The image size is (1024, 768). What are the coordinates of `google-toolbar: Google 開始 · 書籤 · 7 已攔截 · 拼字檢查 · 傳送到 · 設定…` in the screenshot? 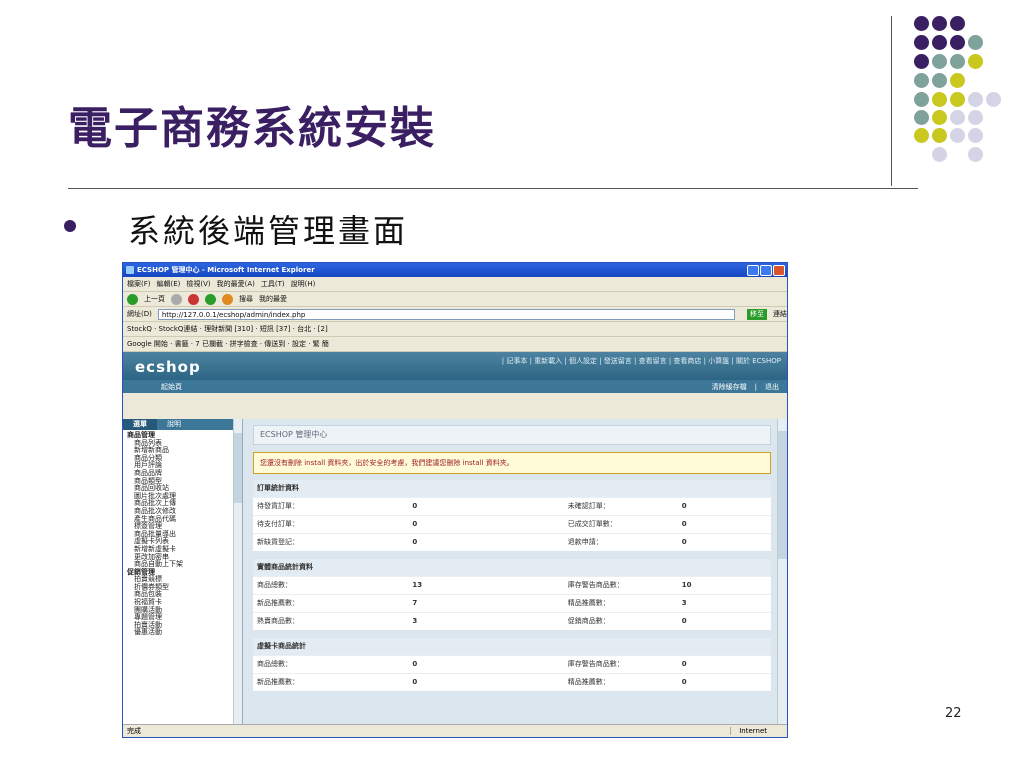 It's located at (455, 344).